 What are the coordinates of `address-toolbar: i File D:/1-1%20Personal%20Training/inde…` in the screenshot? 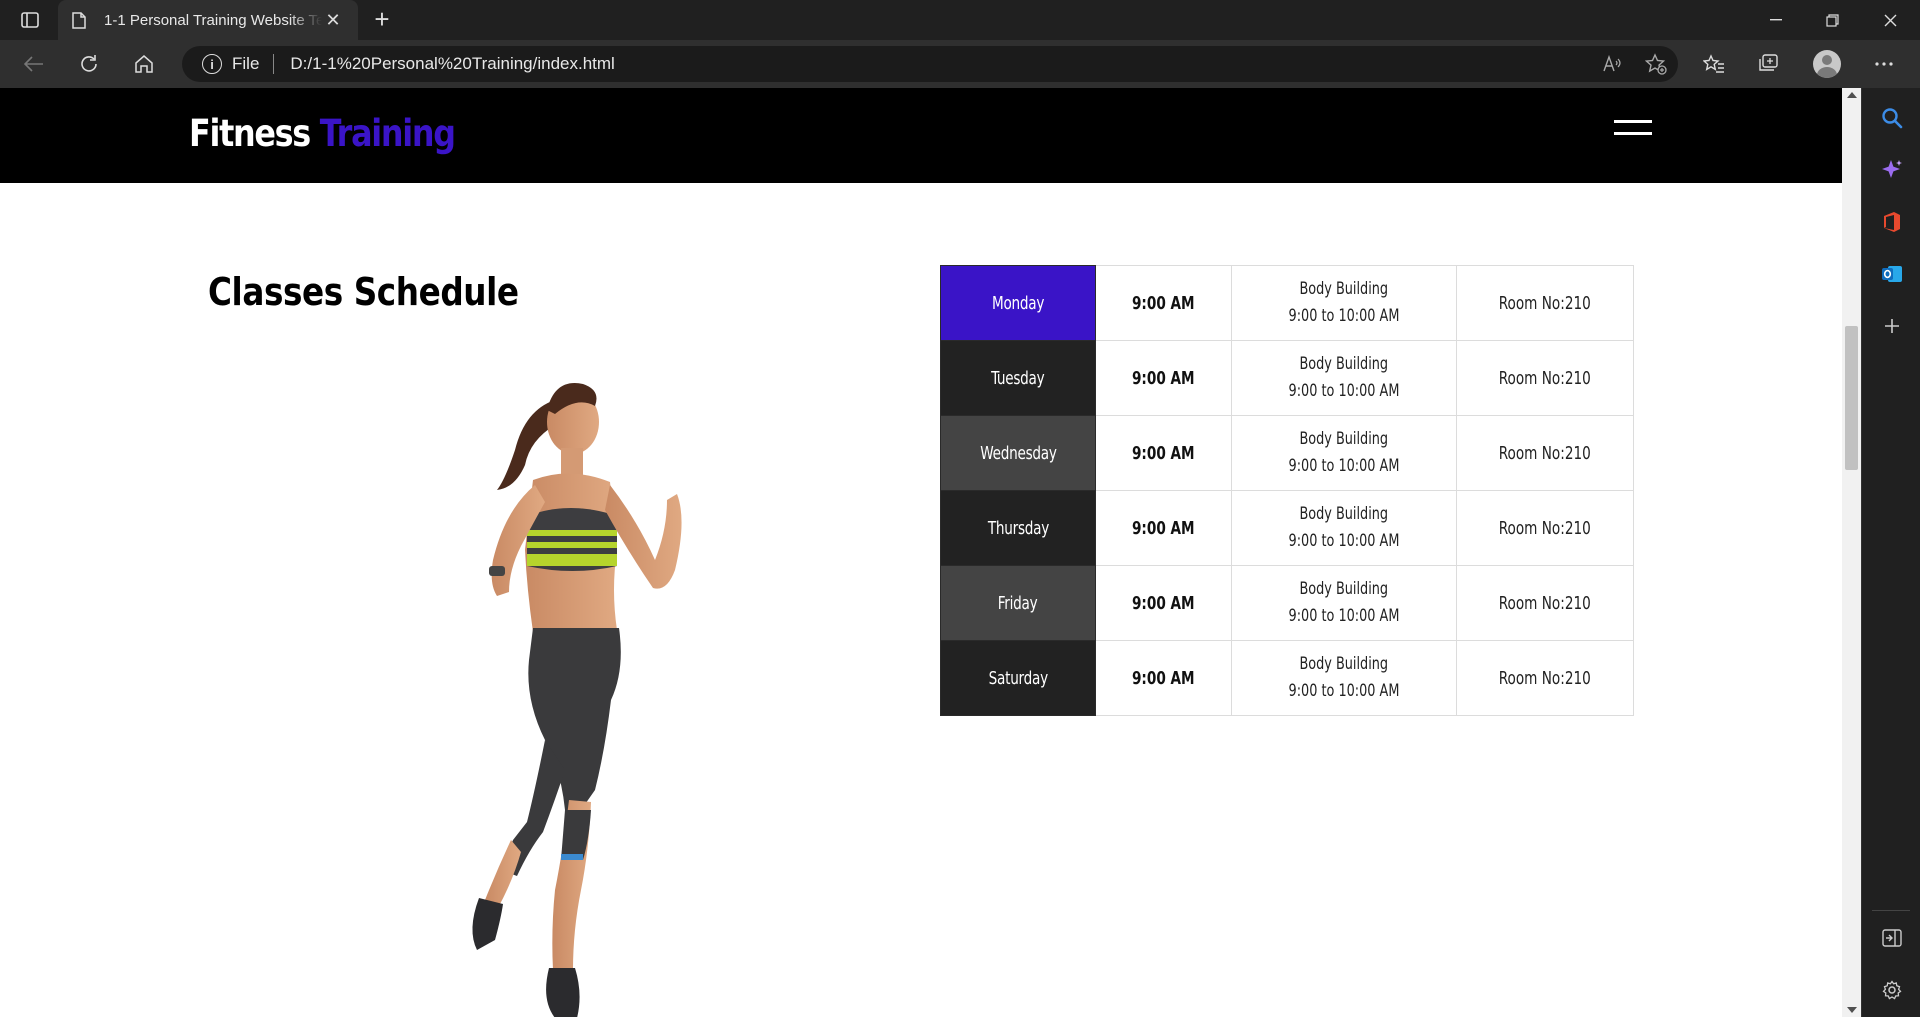 It's located at (960, 64).